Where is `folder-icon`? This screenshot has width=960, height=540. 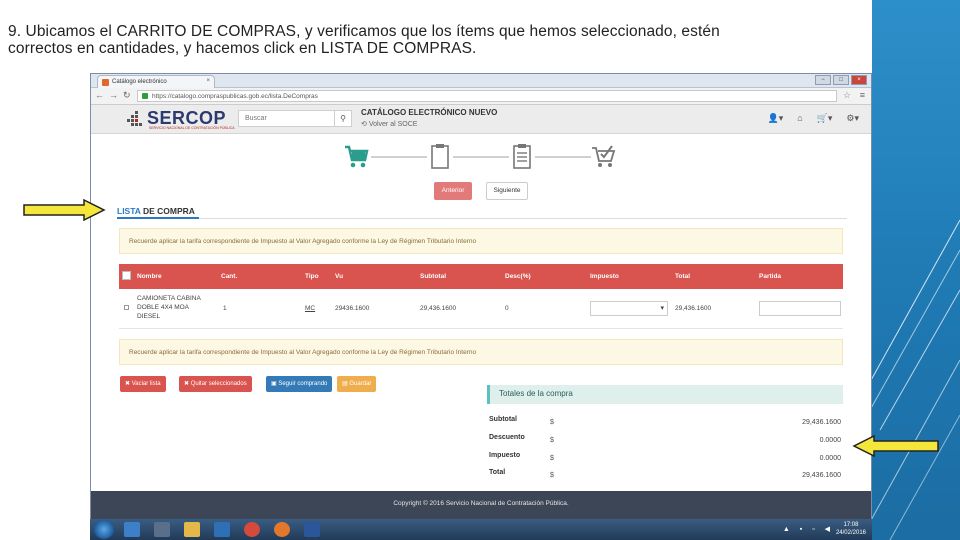
folder-icon is located at coordinates (192, 529).